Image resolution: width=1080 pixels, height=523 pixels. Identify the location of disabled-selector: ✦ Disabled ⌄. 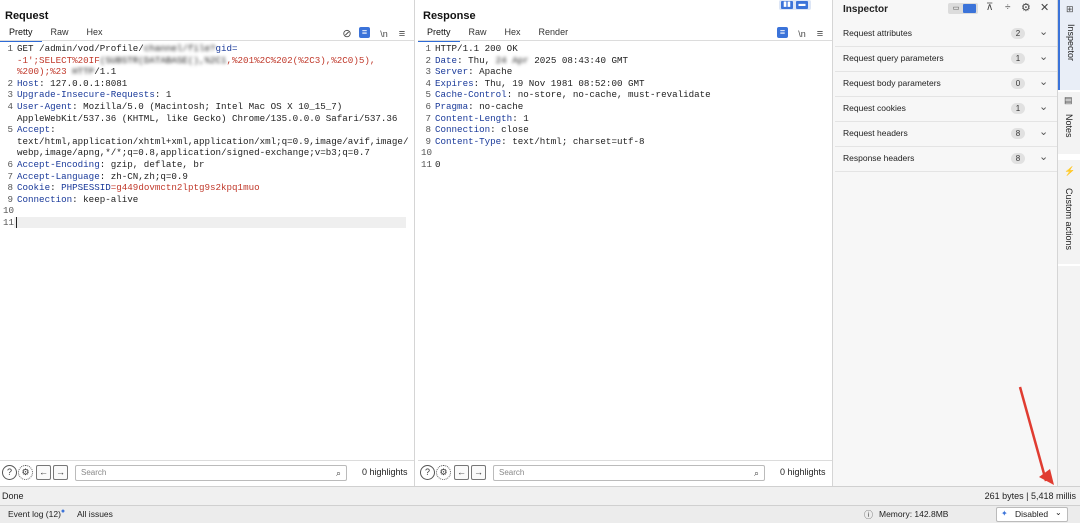
(1032, 514).